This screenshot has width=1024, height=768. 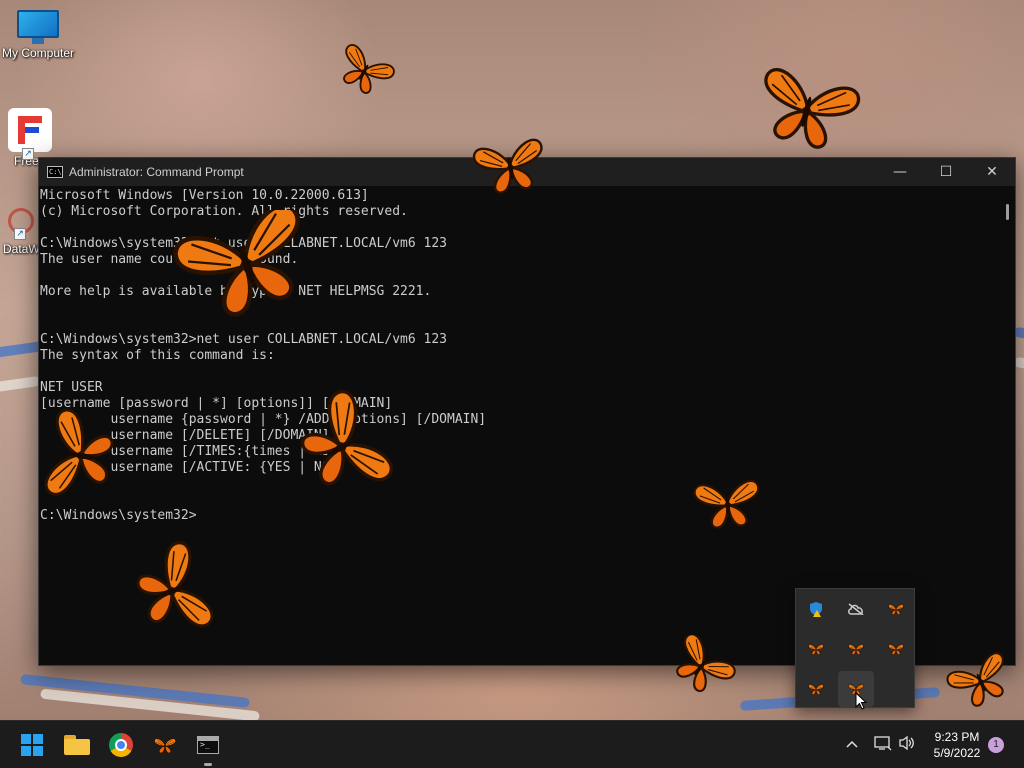 I want to click on desktop-icon-label: DataW, so click(x=21, y=249).